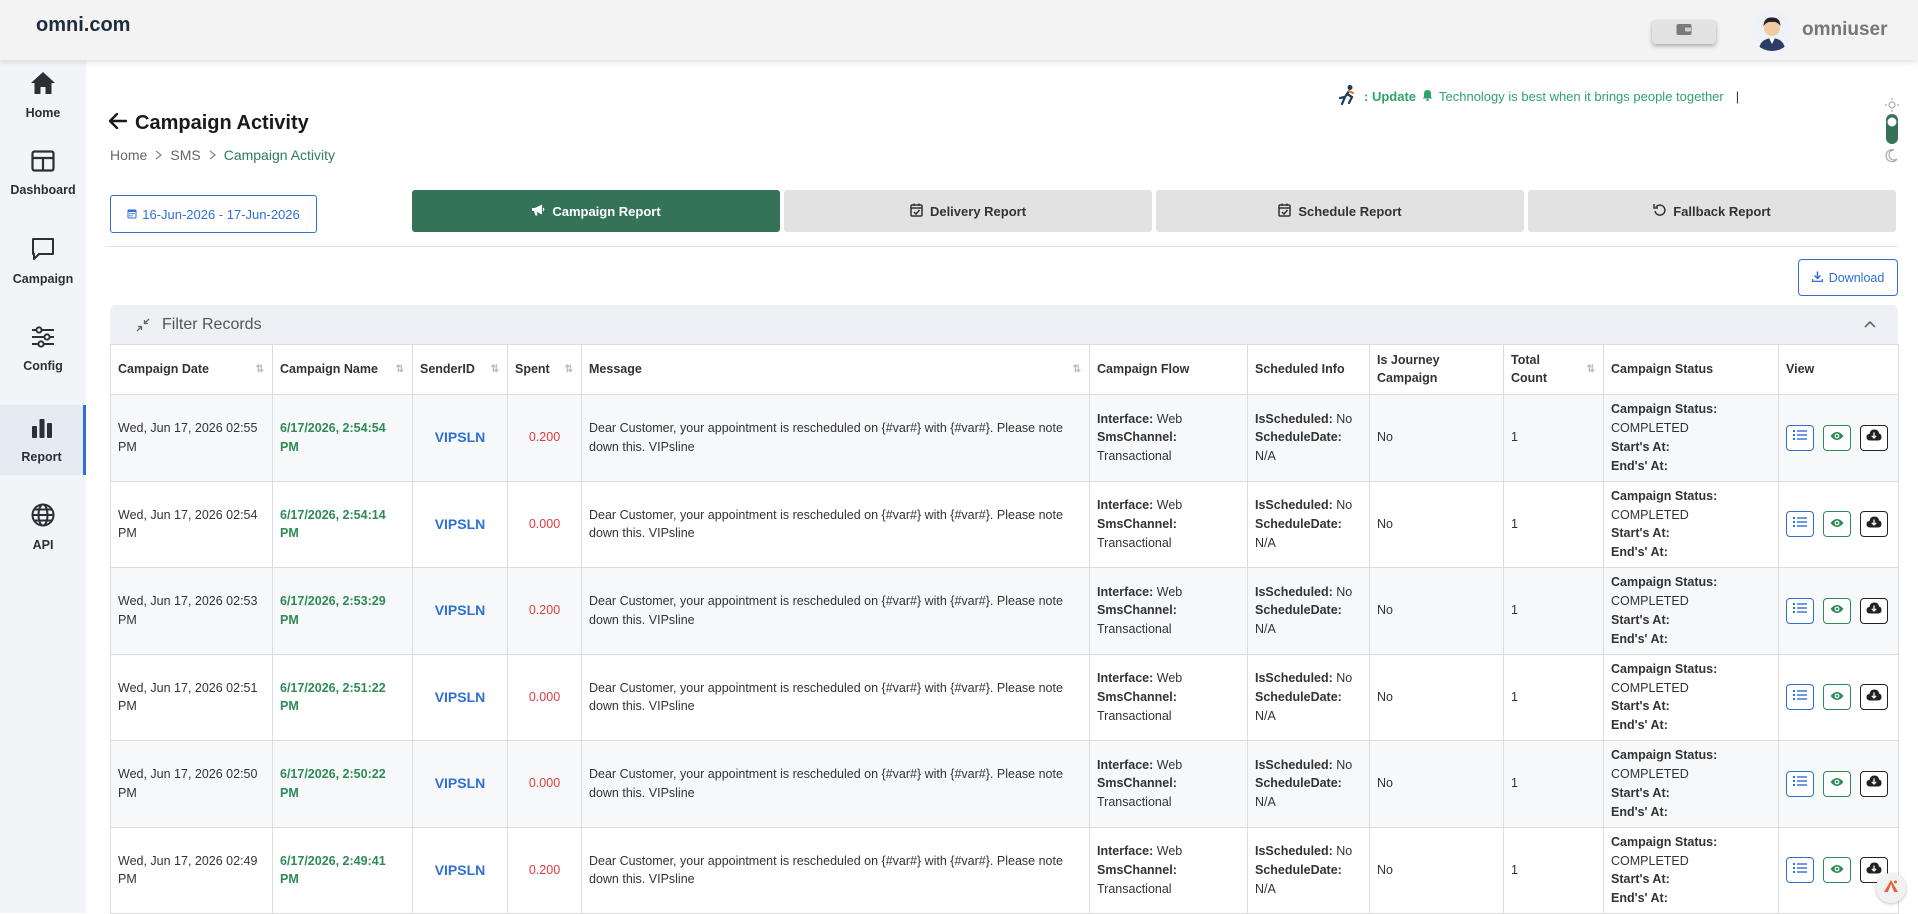  What do you see at coordinates (1514, 696) in the screenshot?
I see `total-count-value: 1` at bounding box center [1514, 696].